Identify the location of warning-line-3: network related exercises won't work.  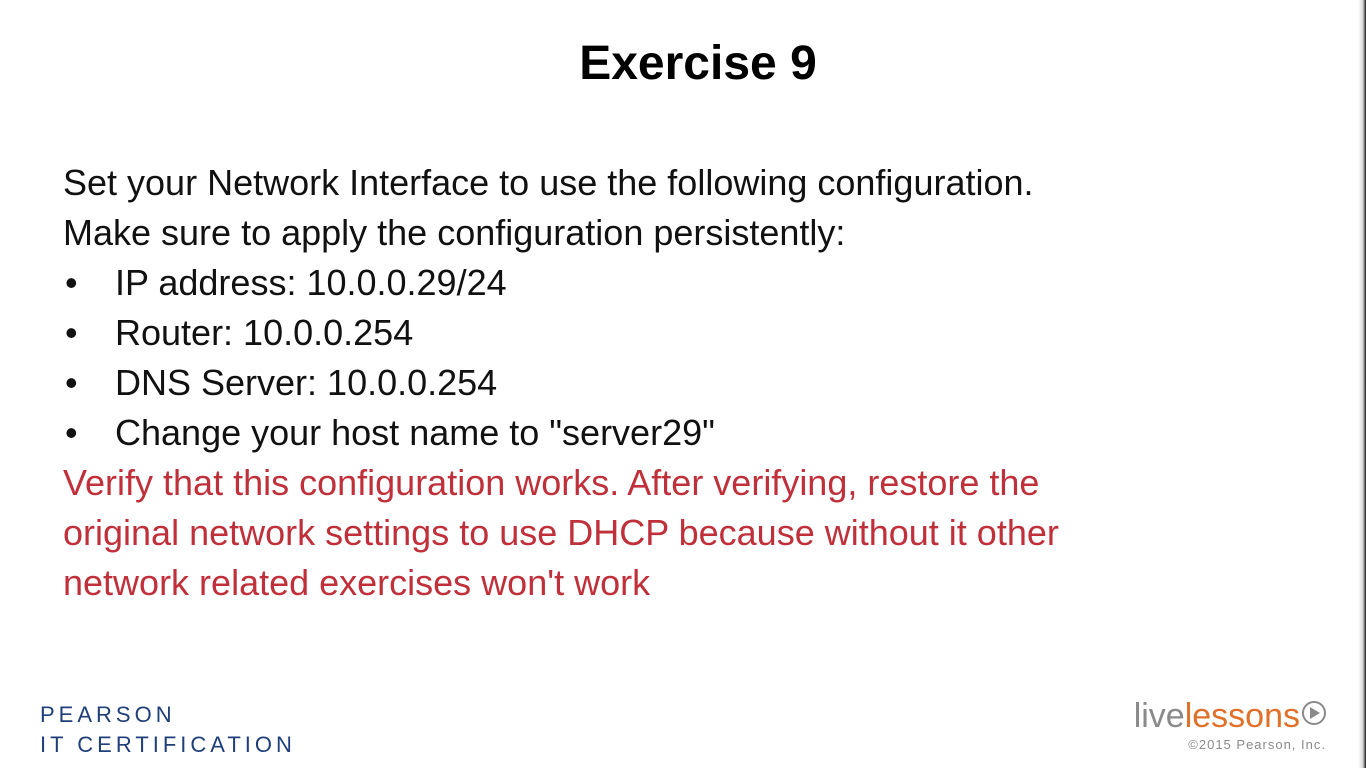
(357, 582).